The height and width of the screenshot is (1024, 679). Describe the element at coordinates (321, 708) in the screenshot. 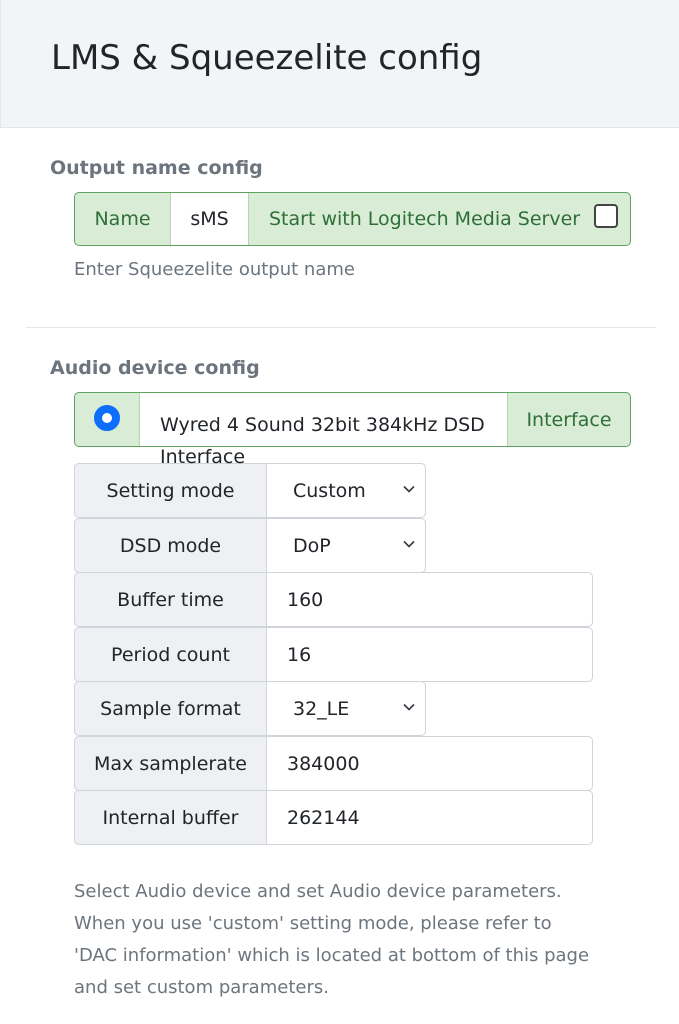

I see `sample-format-value: 32_LE` at that location.